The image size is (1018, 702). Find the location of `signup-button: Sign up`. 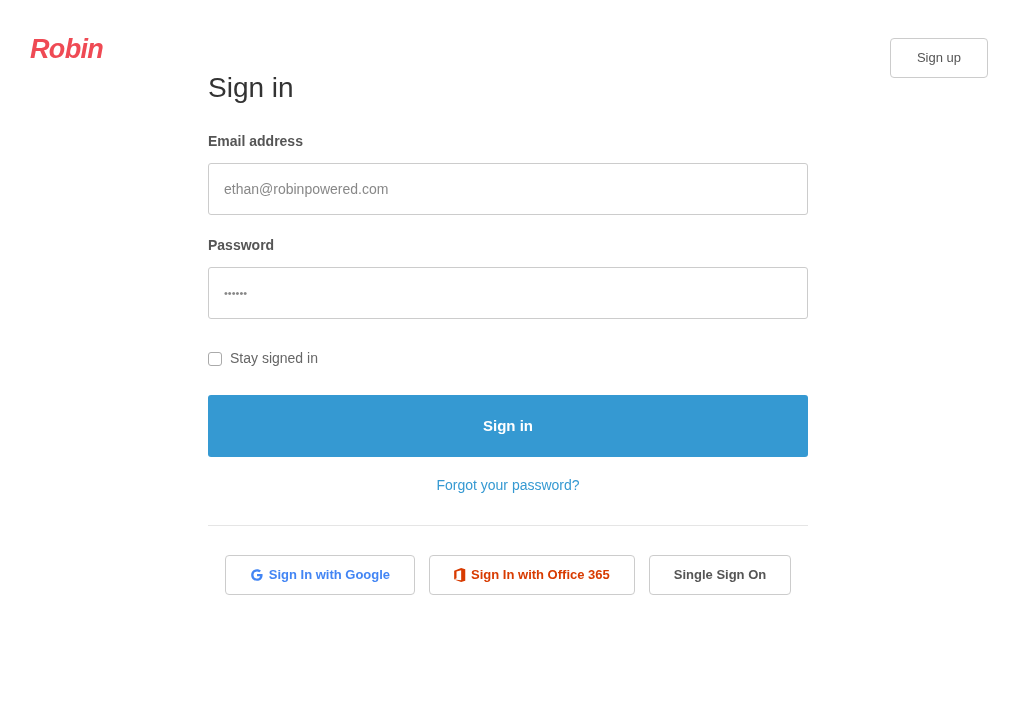

signup-button: Sign up is located at coordinates (939, 58).